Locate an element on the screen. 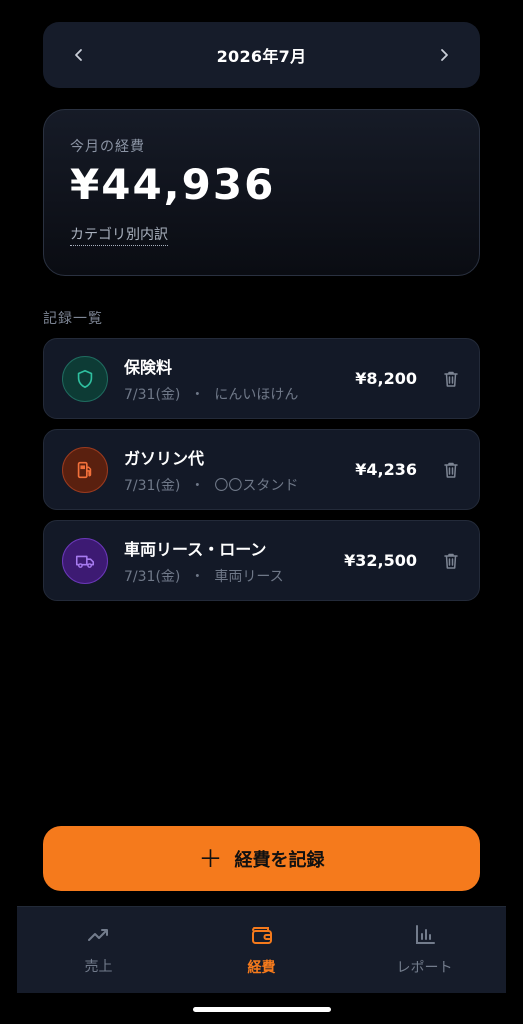 This screenshot has height=1024, width=523. list-item: ガソリン代 7/31(金) ・〇〇スタンド ¥4,236 is located at coordinates (261, 469).